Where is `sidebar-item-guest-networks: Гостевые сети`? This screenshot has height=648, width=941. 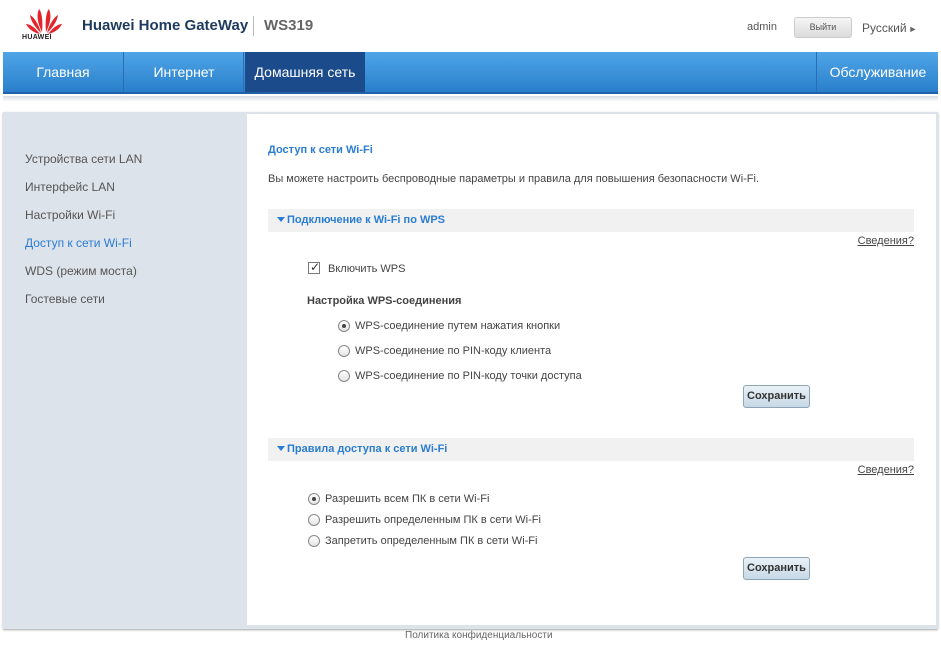 sidebar-item-guest-networks: Гостевые сети is located at coordinates (65, 299).